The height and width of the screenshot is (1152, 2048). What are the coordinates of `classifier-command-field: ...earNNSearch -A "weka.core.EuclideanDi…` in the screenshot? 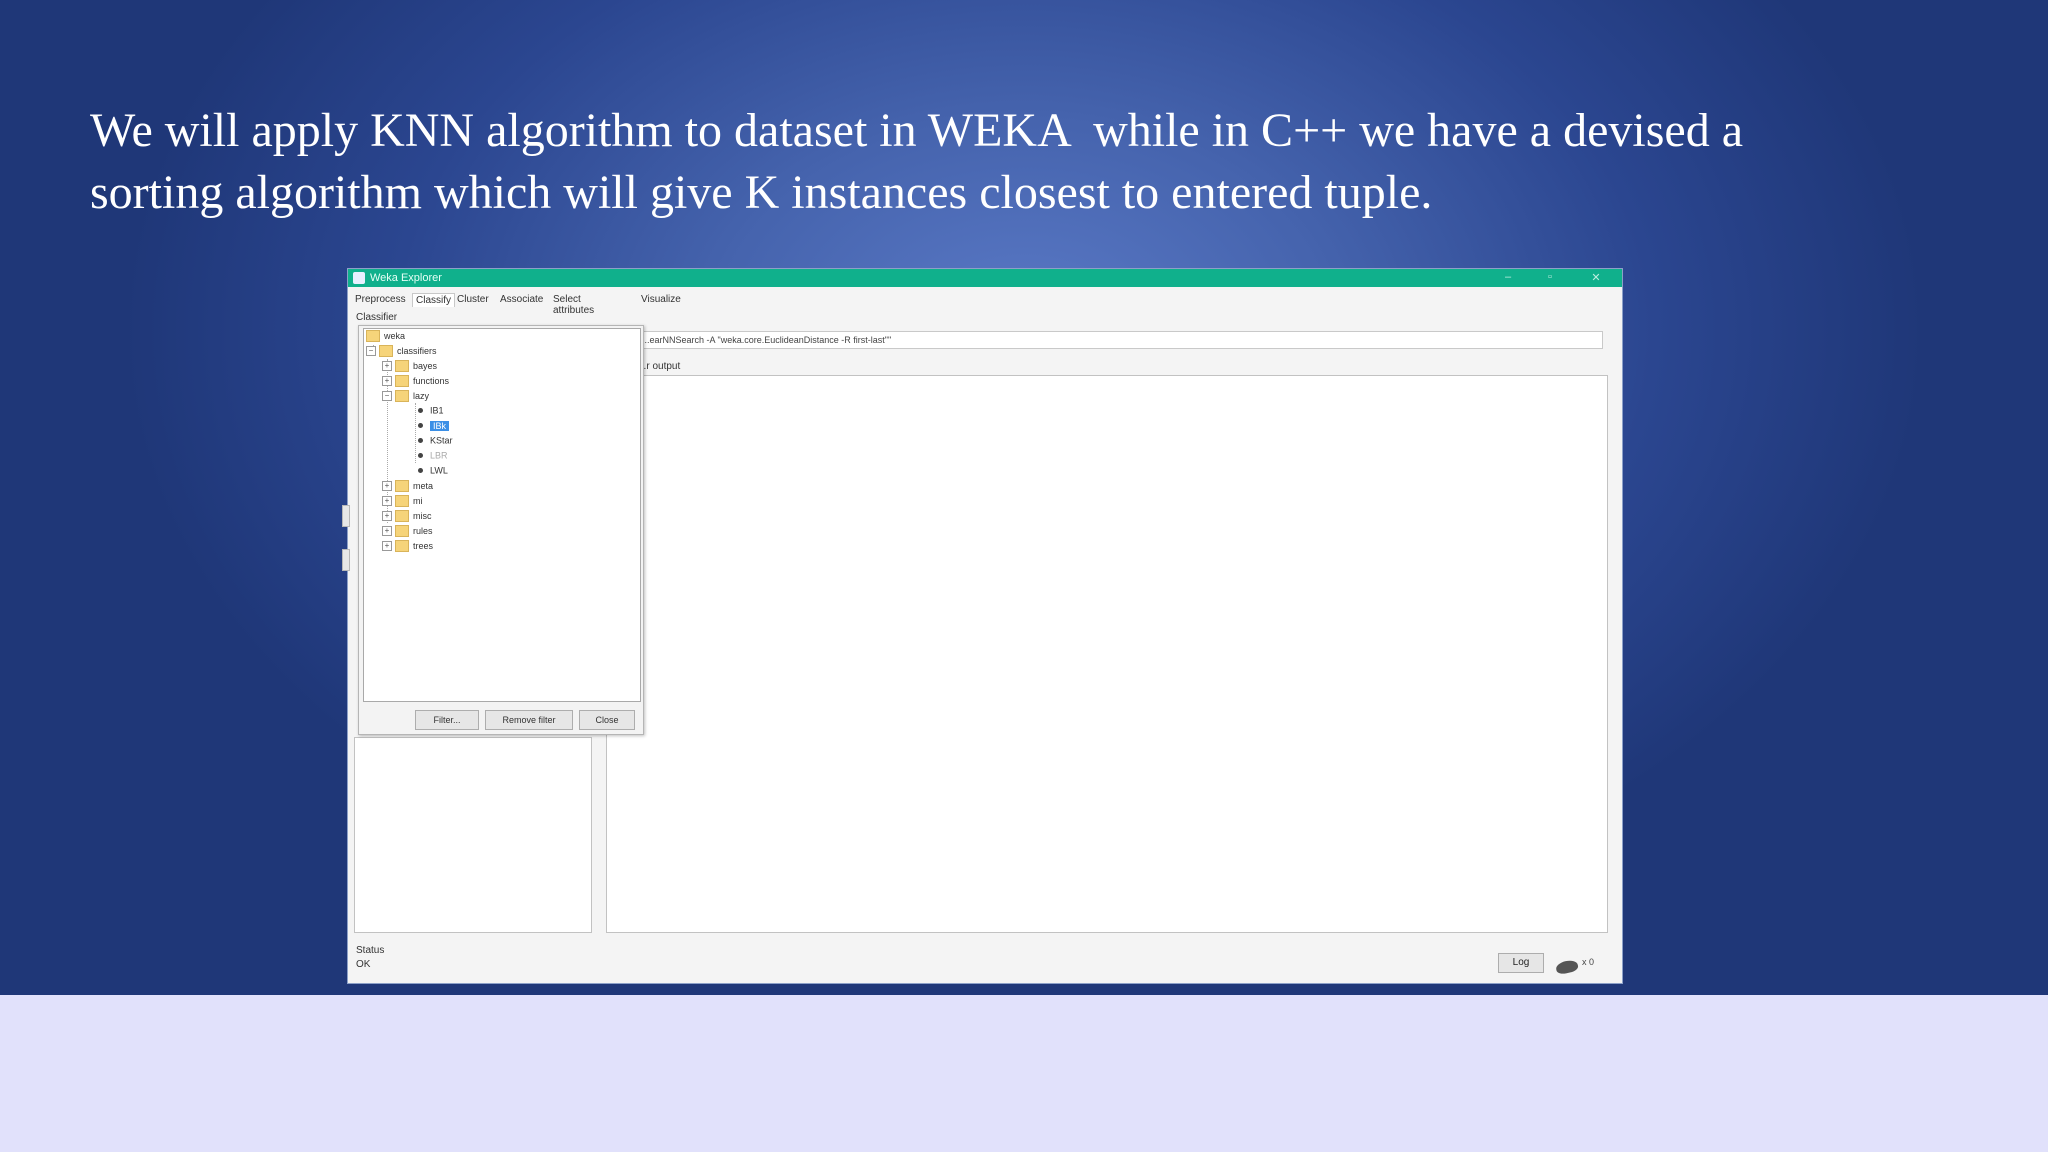 It's located at (1120, 340).